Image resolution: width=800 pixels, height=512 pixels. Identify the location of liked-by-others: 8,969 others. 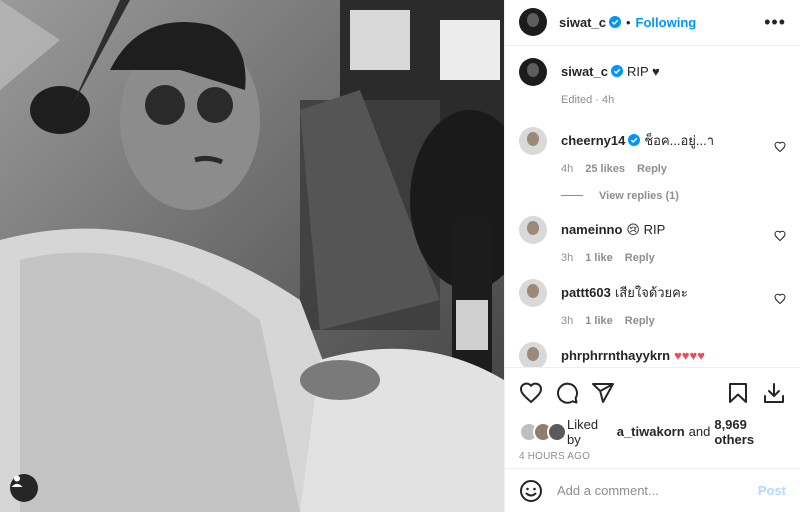
(750, 432).